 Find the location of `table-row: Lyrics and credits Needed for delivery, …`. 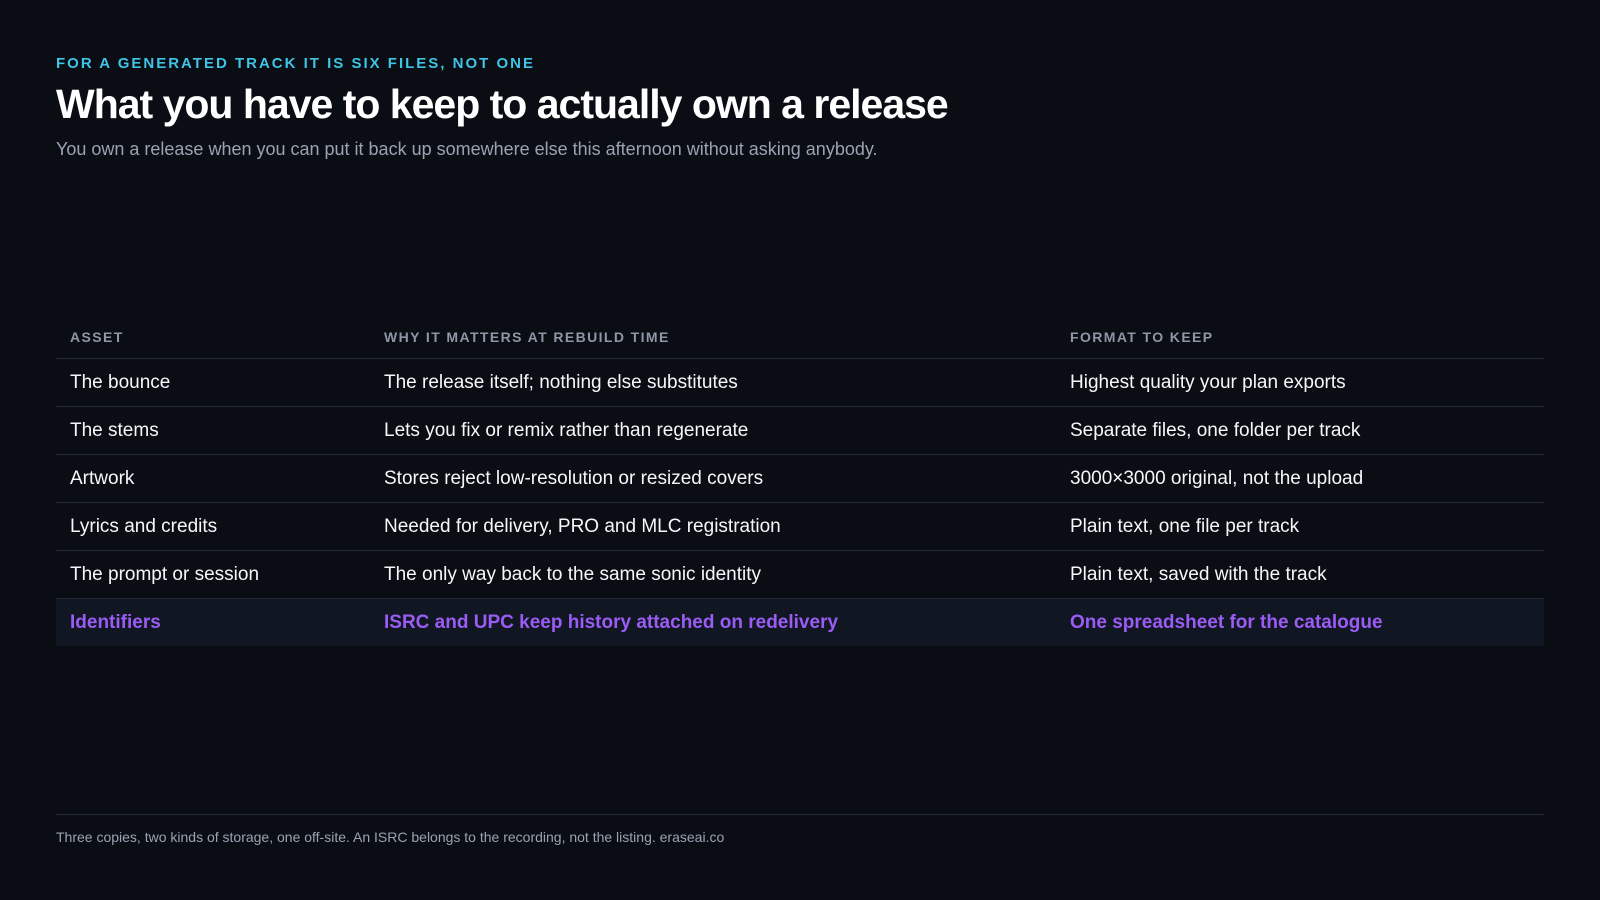

table-row: Lyrics and credits Needed for delivery, … is located at coordinates (800, 526).